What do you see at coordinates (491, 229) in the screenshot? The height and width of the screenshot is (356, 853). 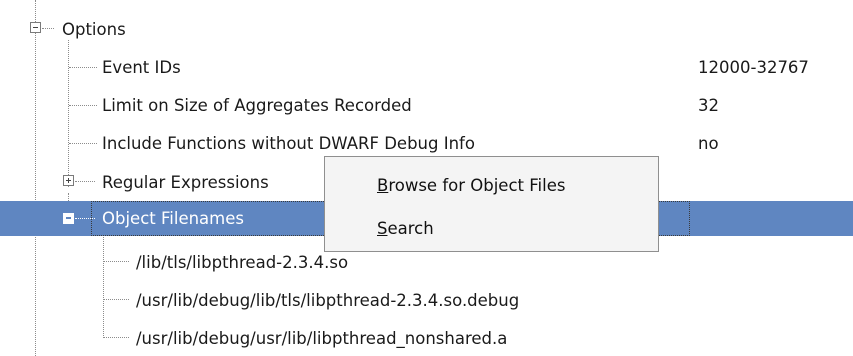 I see `search-menu-item: Search` at bounding box center [491, 229].